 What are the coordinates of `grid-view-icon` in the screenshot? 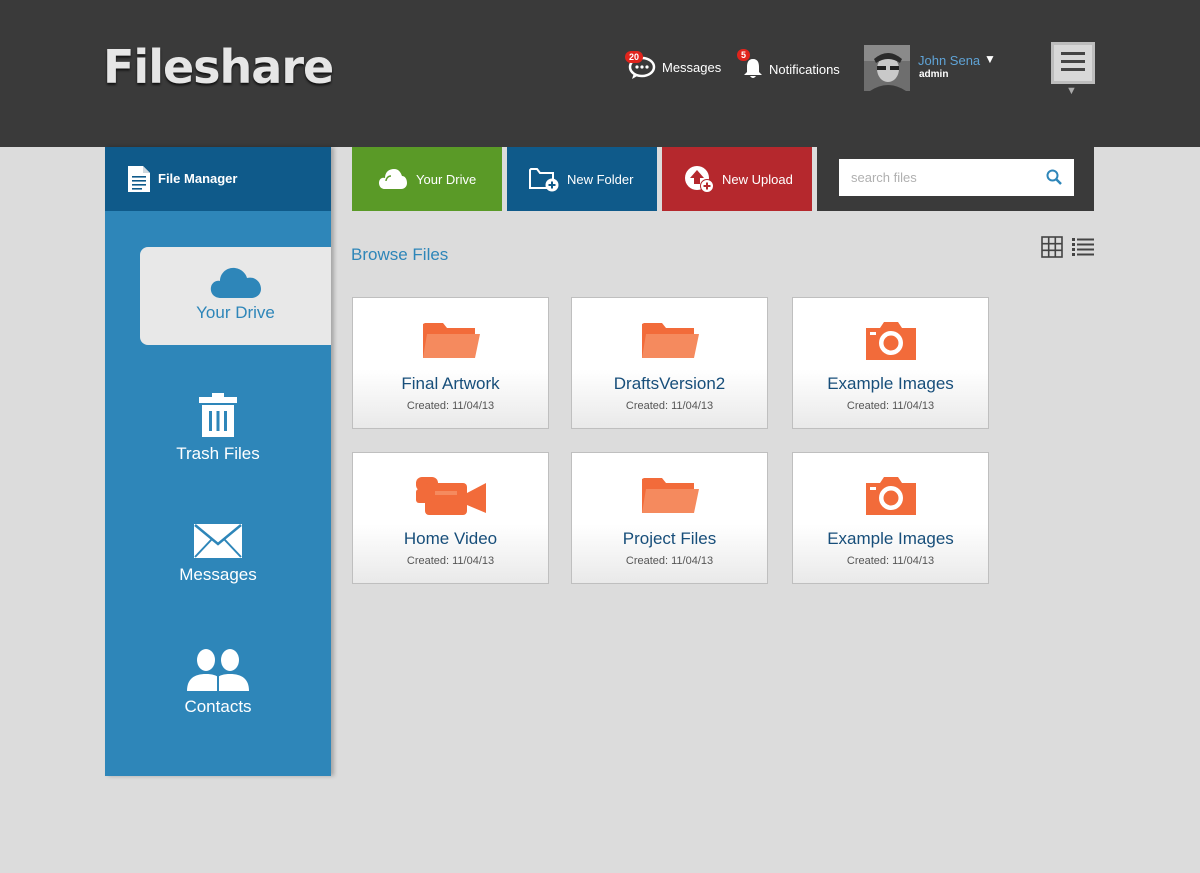 It's located at (1052, 247).